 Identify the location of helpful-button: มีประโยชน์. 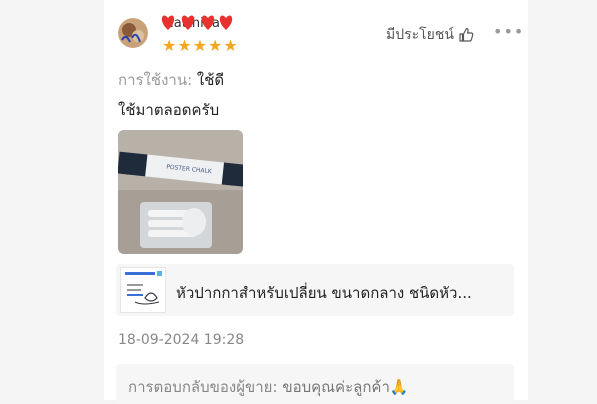
(430, 35).